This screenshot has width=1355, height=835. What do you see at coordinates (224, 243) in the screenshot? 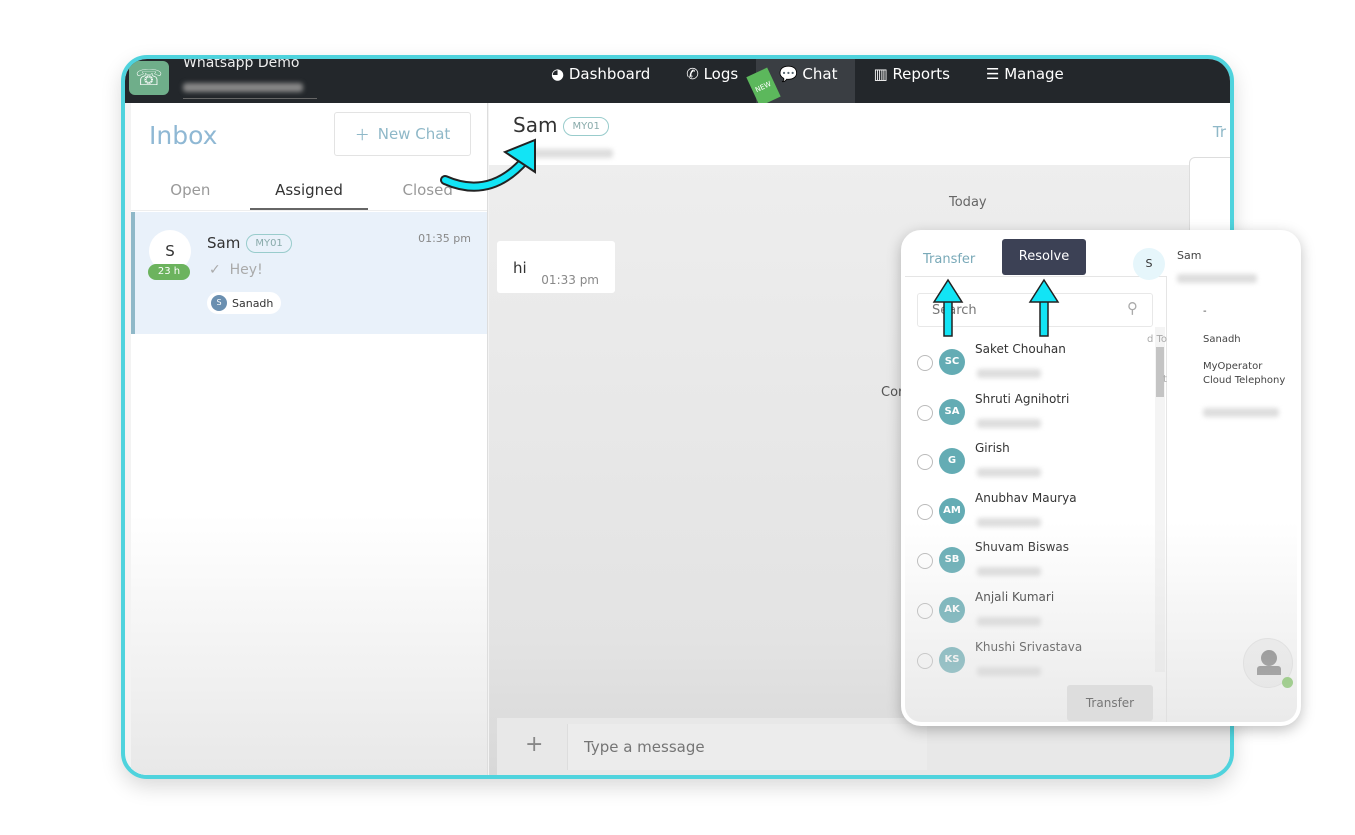
I see `contact-name: Sam` at bounding box center [224, 243].